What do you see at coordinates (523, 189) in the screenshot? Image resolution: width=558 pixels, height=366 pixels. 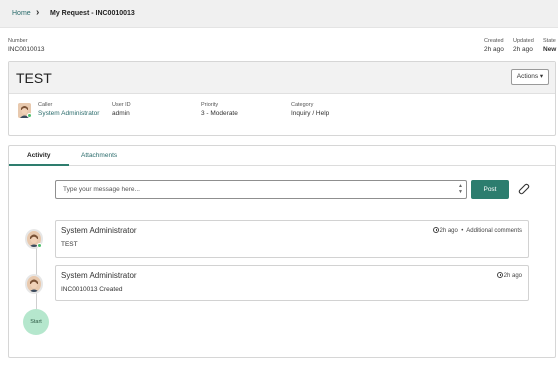 I see `paperclip-icon` at bounding box center [523, 189].